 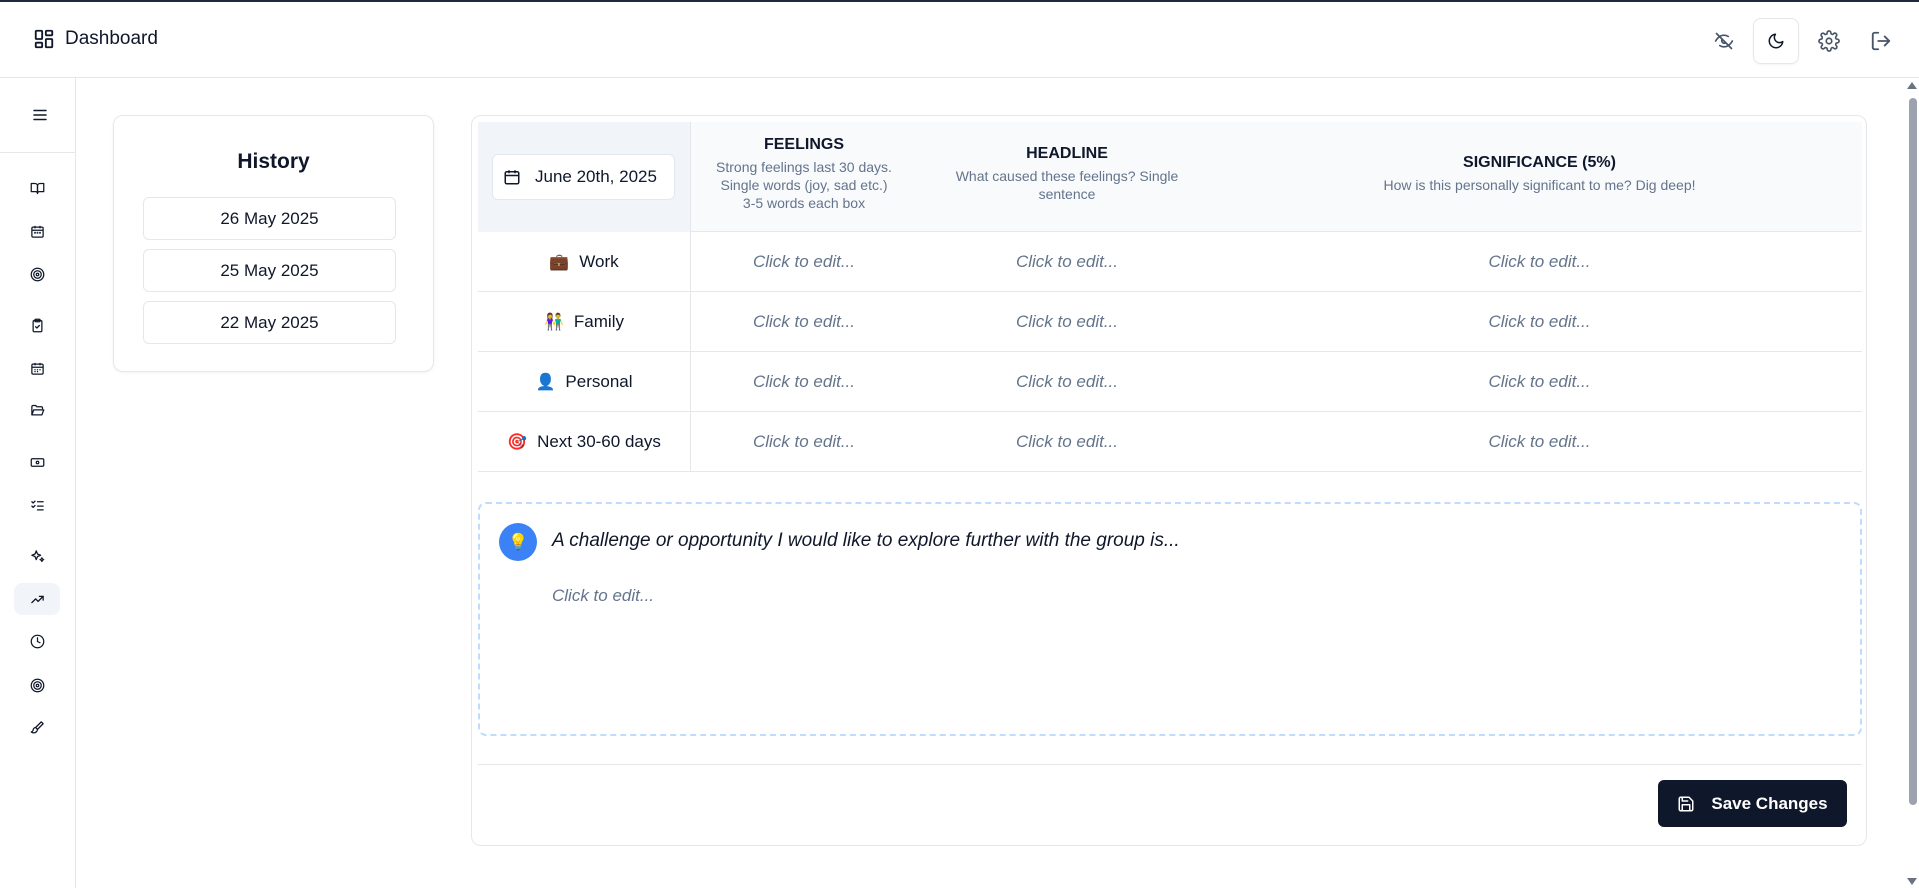 I want to click on save-button: Save Changes, so click(x=1752, y=803).